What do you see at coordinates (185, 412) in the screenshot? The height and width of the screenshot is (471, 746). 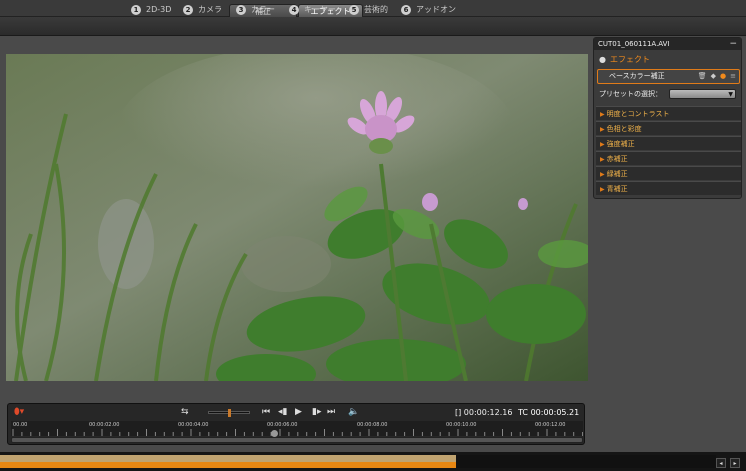 I see `loop-icon: ⇆` at bounding box center [185, 412].